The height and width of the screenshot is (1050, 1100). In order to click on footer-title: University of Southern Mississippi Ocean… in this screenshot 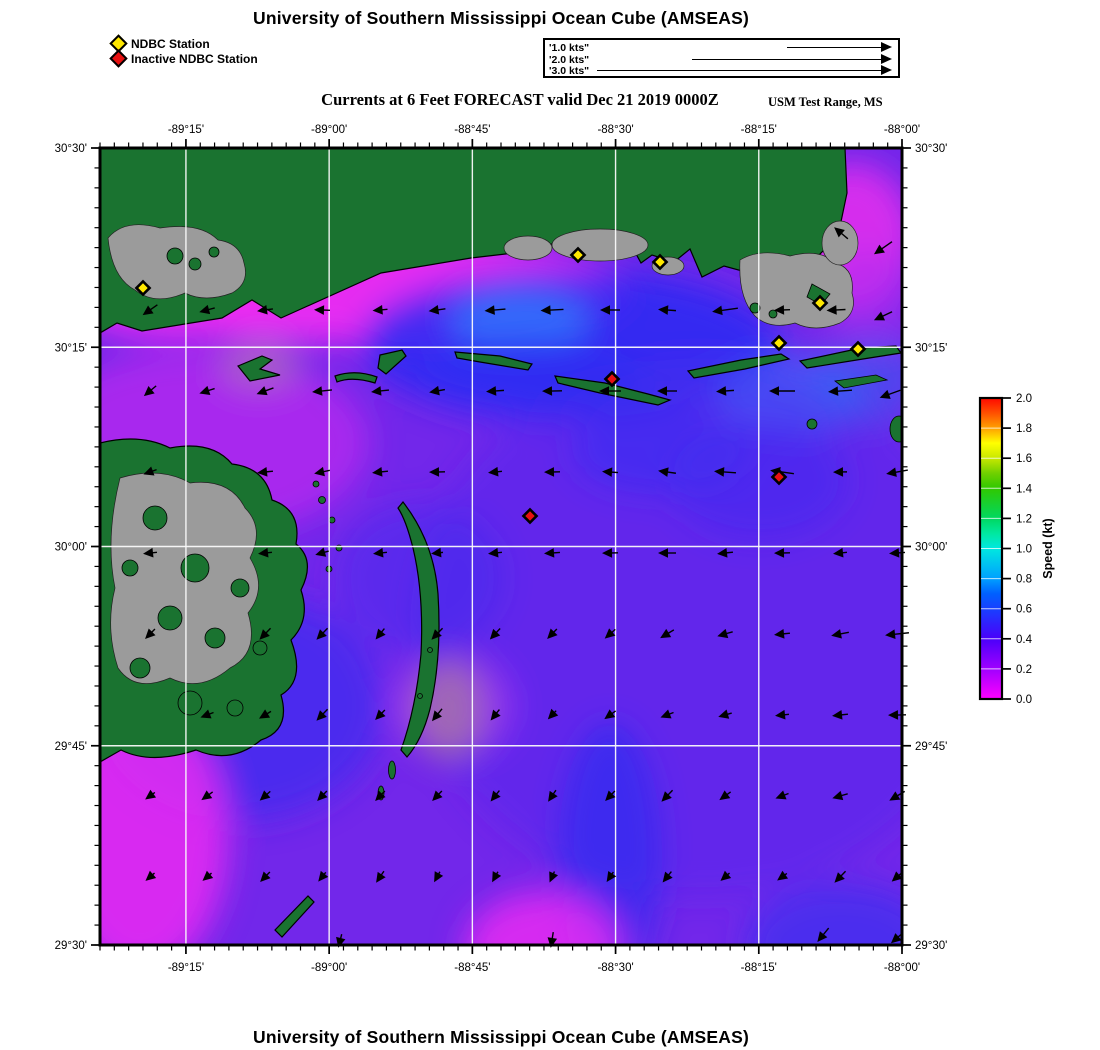, I will do `click(501, 1037)`.